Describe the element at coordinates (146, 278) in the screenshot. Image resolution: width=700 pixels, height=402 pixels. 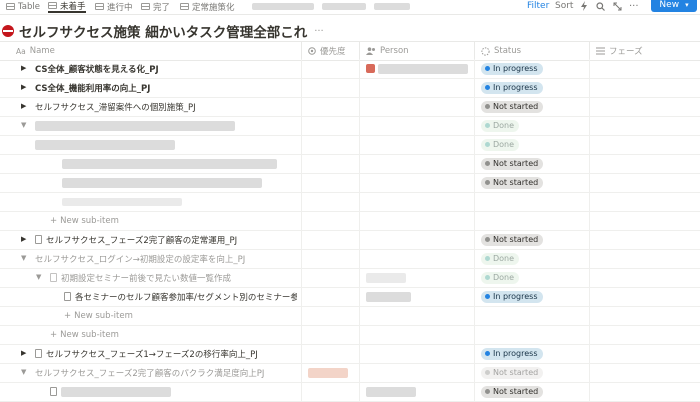
I see `row-title: 初期設定セミナー前後で見たい数値一覧作成` at that location.